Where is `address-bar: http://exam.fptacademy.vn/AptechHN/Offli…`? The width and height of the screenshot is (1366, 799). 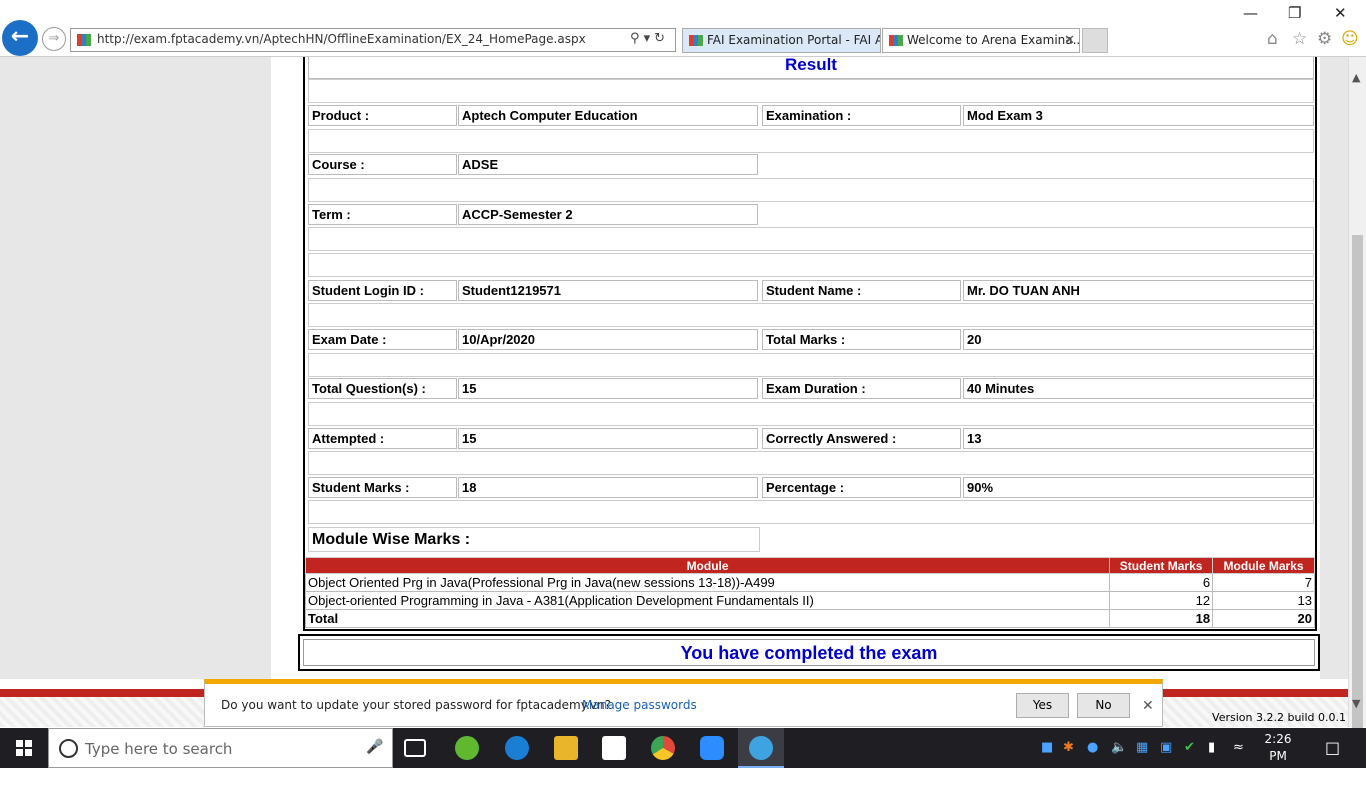 address-bar: http://exam.fptacademy.vn/AptechHN/Offli… is located at coordinates (373, 40).